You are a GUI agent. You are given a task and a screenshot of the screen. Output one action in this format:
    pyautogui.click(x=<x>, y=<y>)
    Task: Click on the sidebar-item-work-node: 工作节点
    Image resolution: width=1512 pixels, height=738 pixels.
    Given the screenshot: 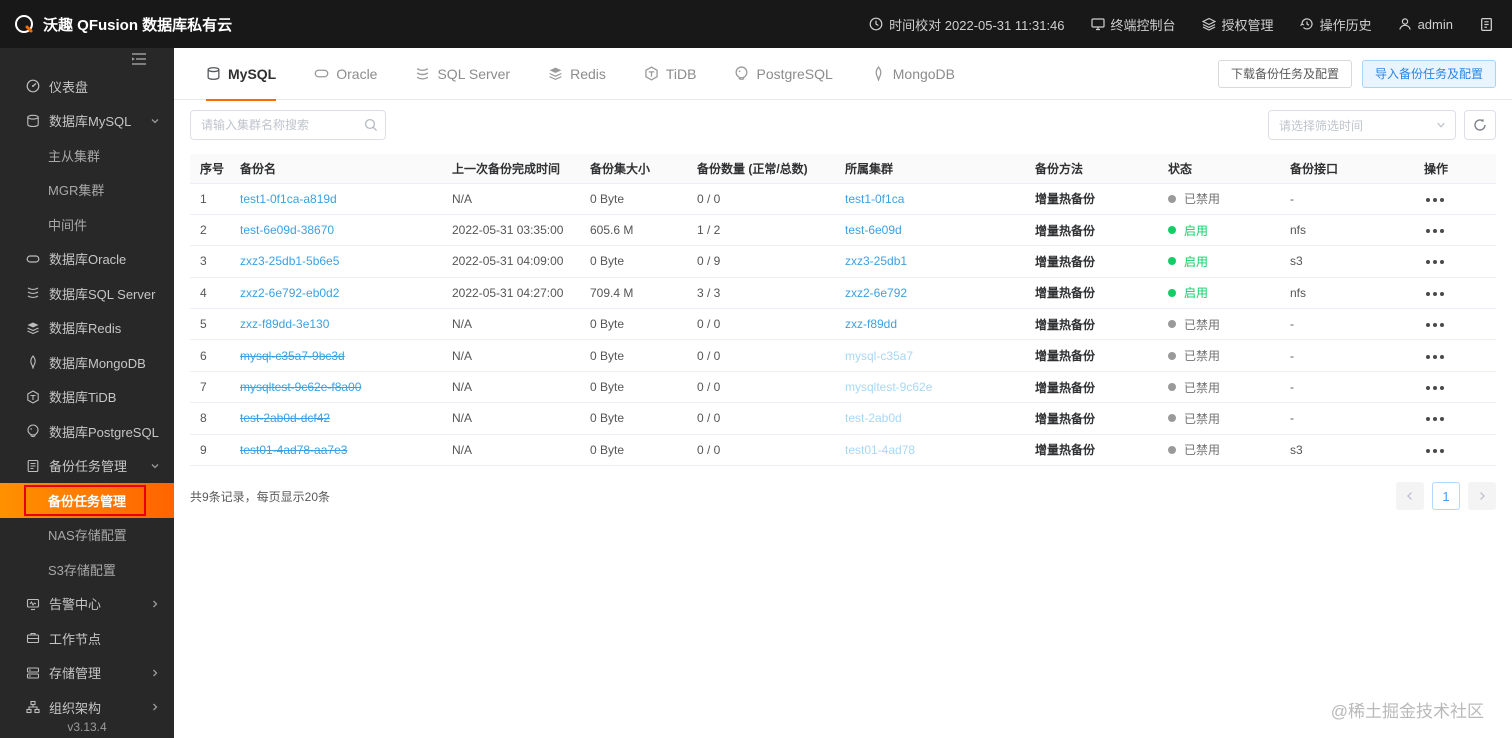 What is the action you would take?
    pyautogui.click(x=87, y=638)
    